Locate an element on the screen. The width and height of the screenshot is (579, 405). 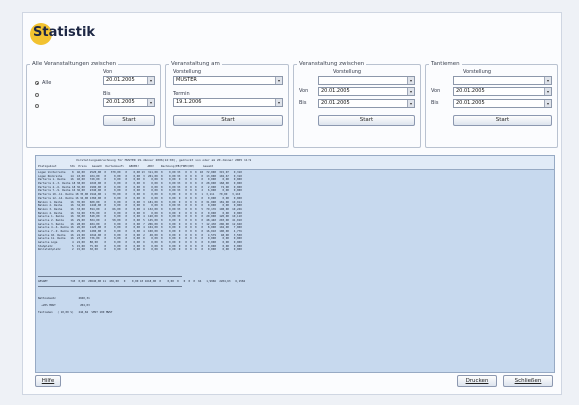
start-button-tantiemen: Start is located at coordinates (502, 120).